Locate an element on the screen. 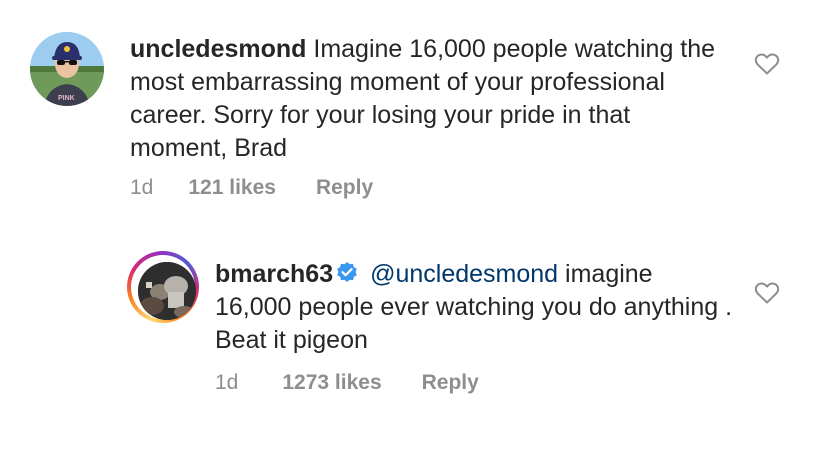 The width and height of the screenshot is (814, 455). avatar: PINK is located at coordinates (67, 69).